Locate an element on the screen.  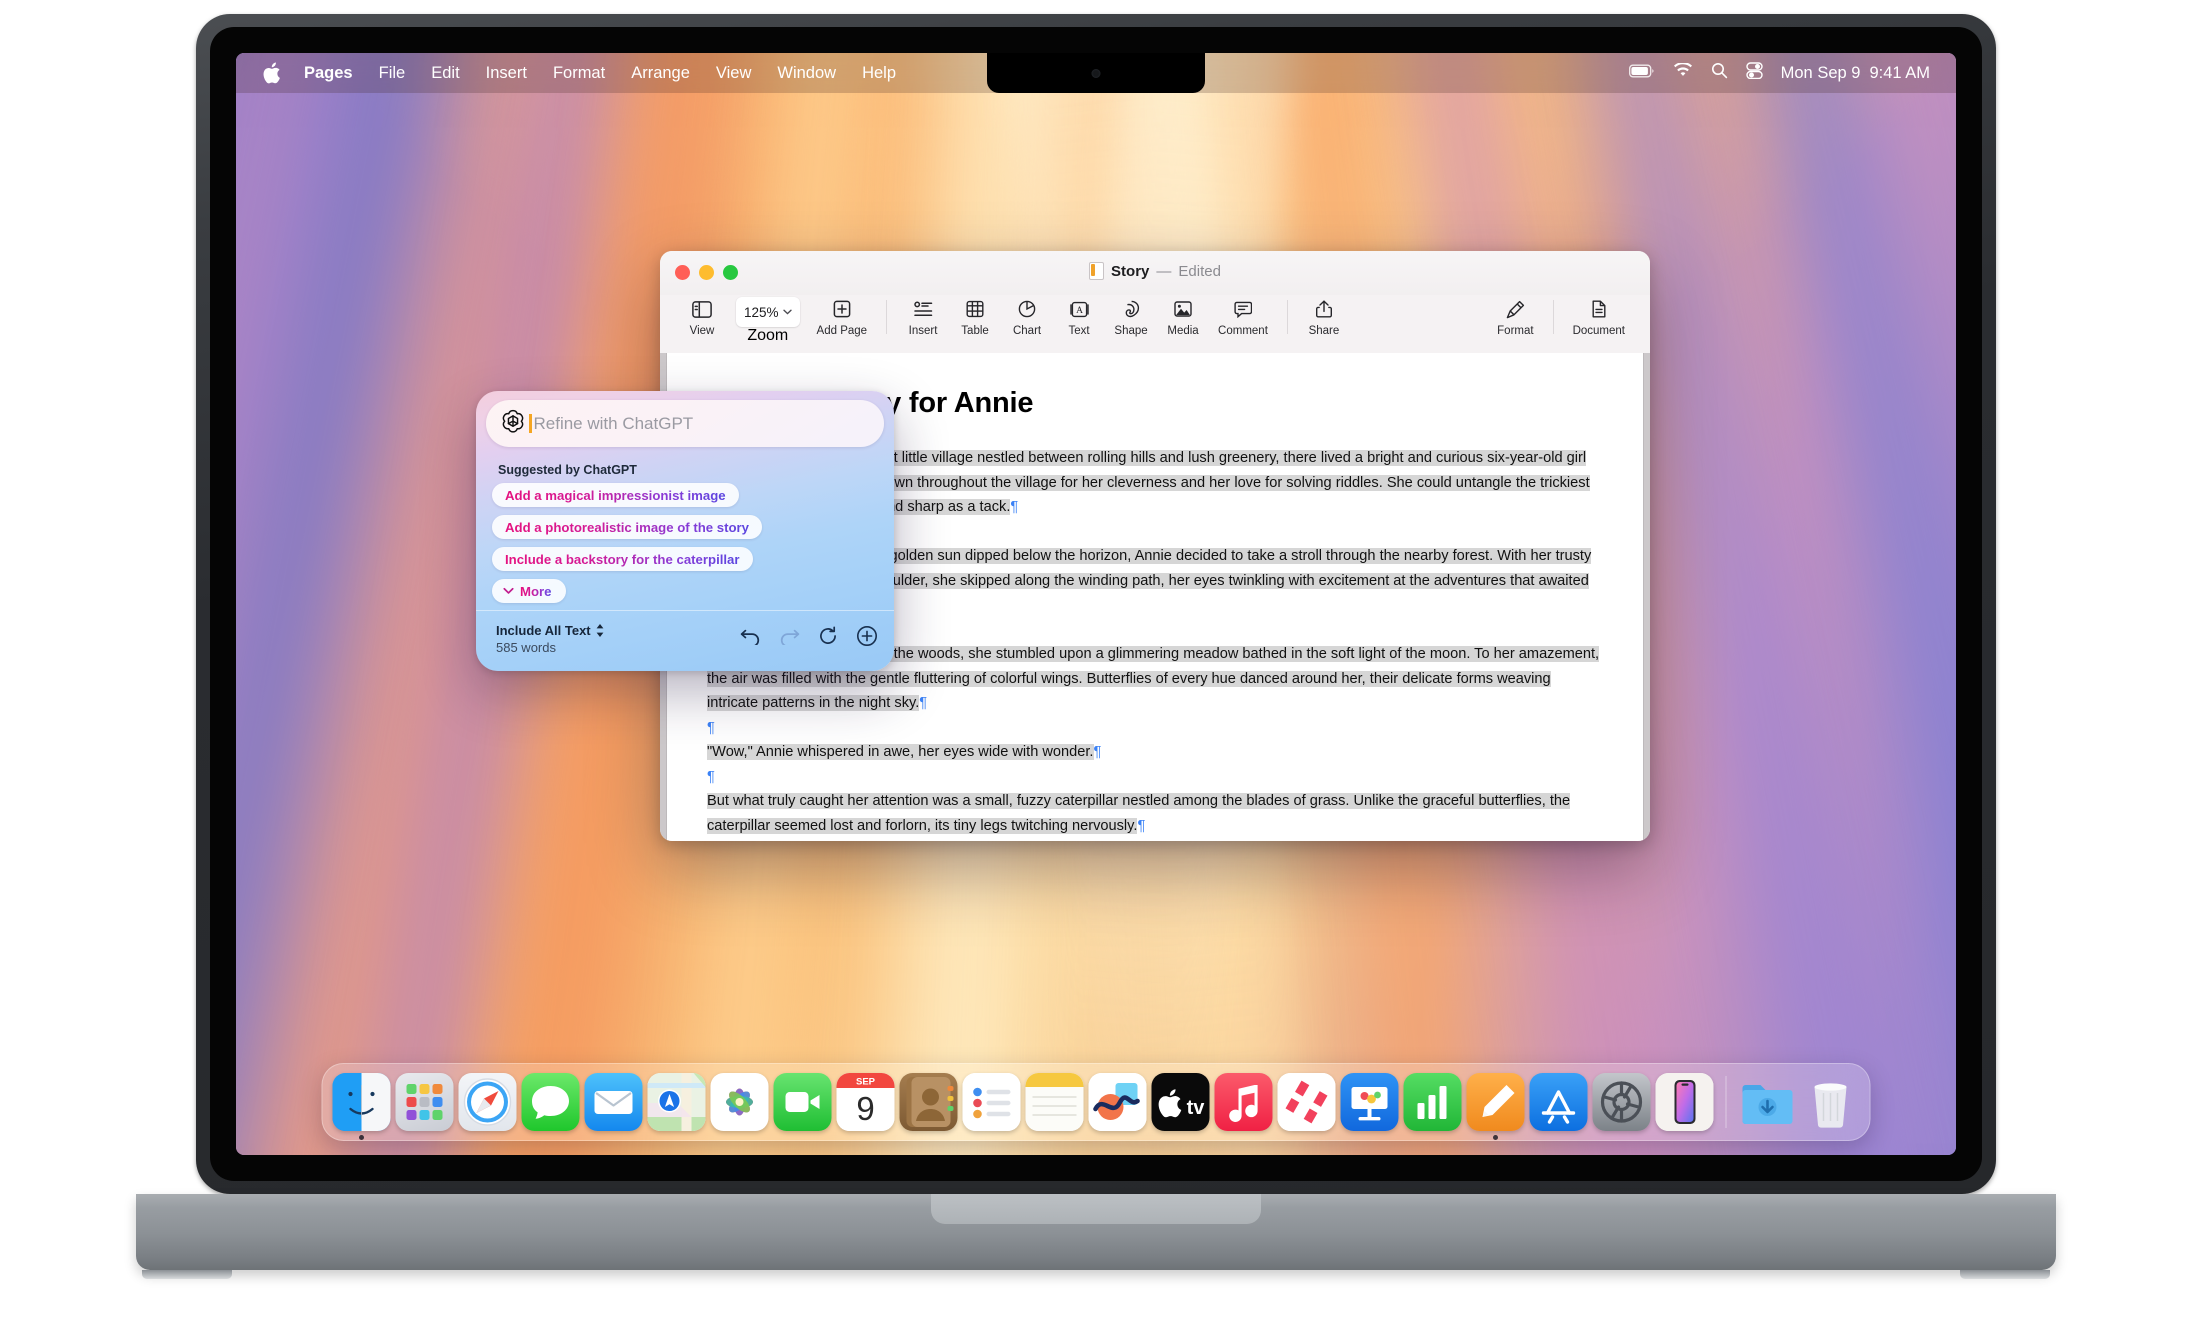
menu-item-view: View is located at coordinates (733, 73).